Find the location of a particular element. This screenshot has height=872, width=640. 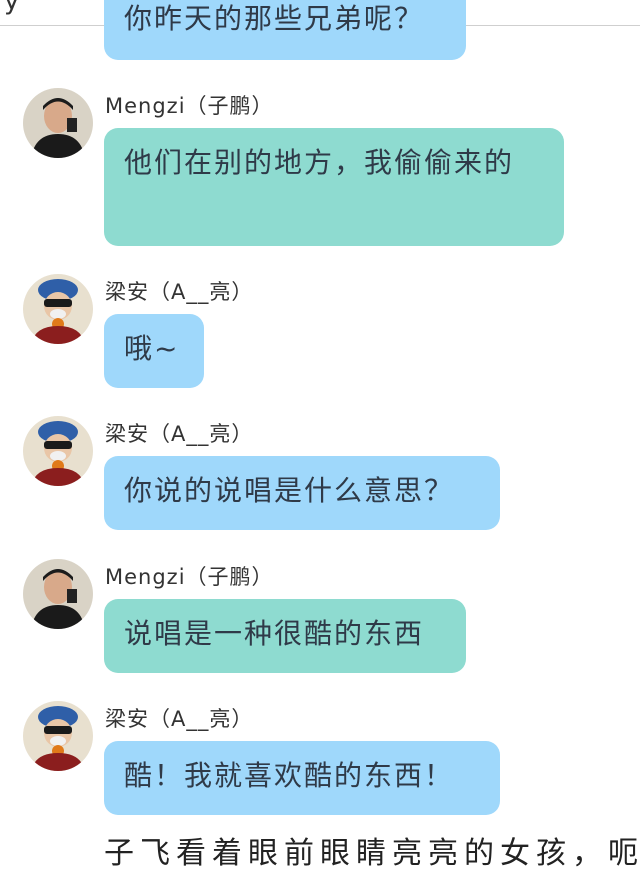

partial-header-text: y is located at coordinates (12, 8).